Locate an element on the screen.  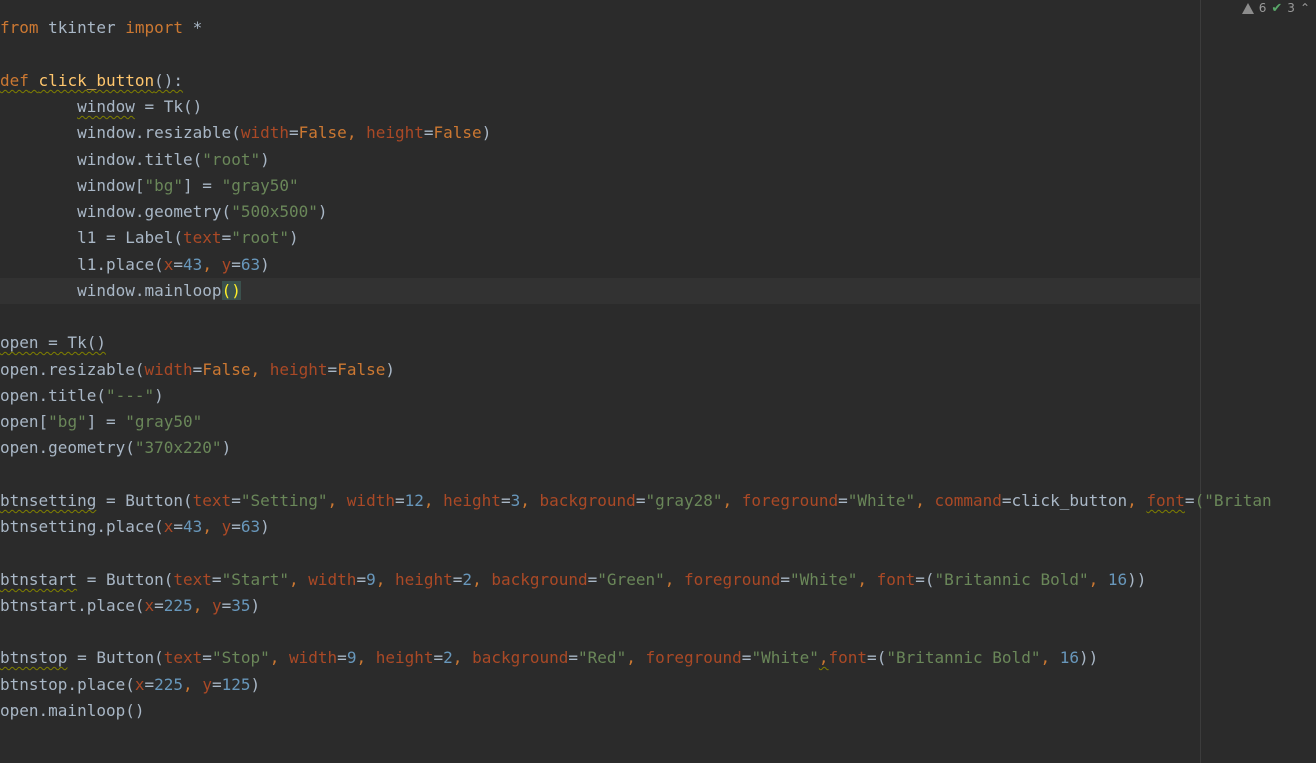
code-text: window.title( is located at coordinates (140, 159).